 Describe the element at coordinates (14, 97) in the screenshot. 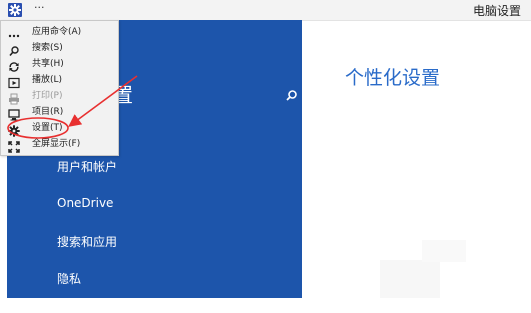

I see `print-icon` at that location.